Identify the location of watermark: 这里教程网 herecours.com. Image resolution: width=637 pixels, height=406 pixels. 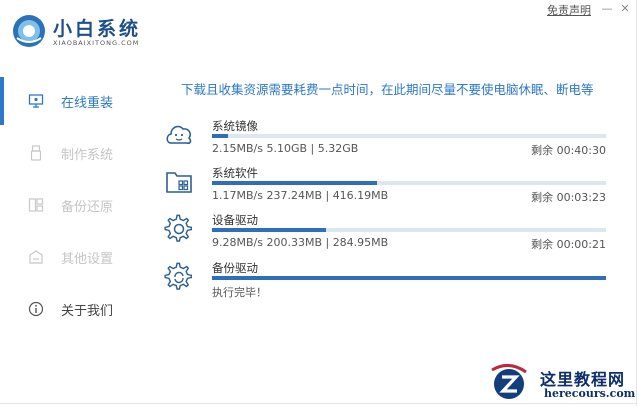
(558, 383).